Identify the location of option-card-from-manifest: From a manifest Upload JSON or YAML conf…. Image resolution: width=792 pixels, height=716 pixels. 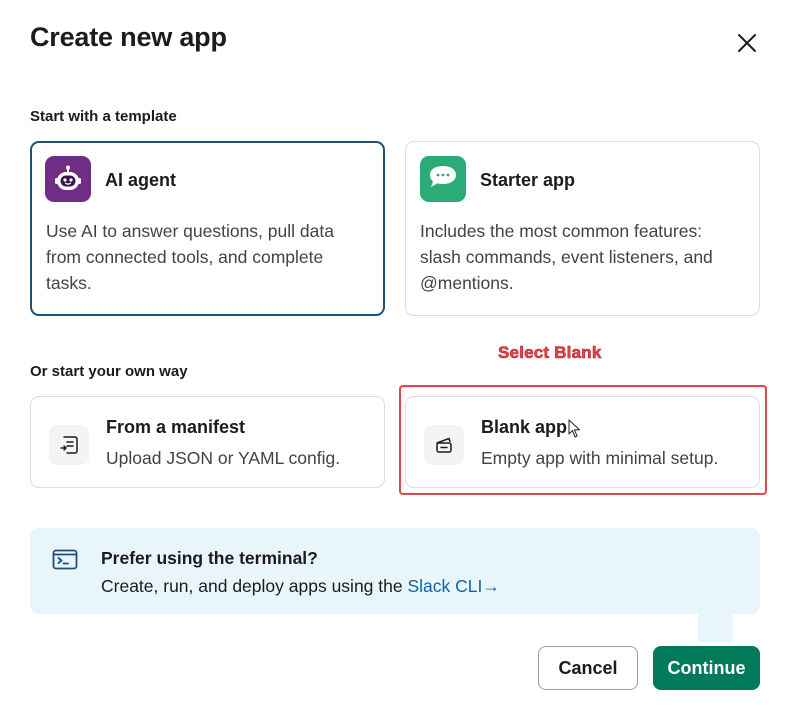
(207, 442).